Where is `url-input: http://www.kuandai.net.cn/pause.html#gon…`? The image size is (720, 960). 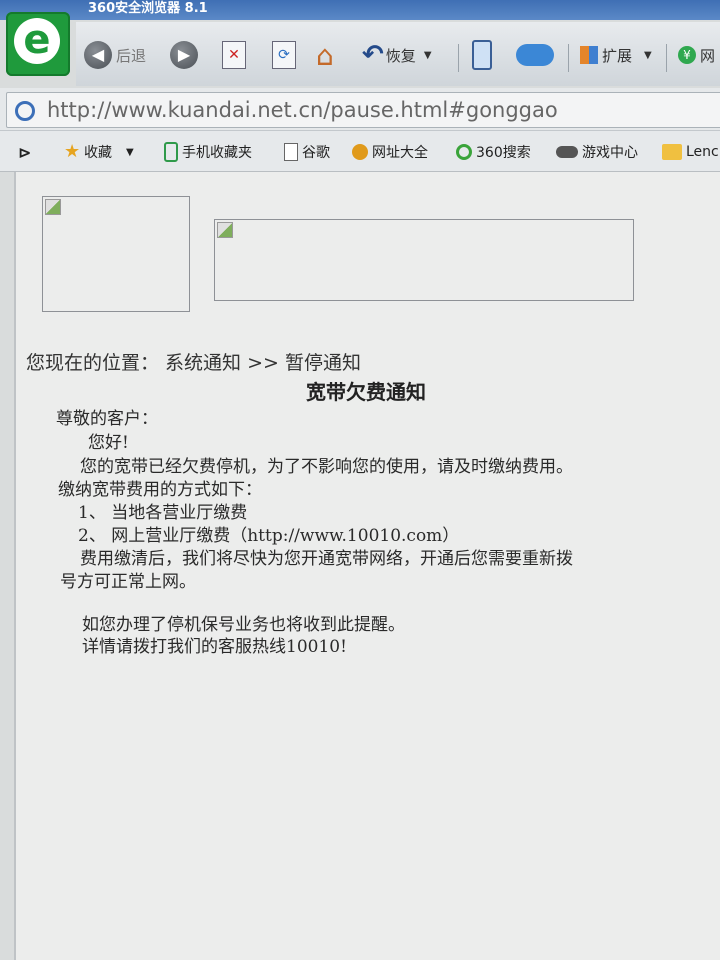
url-input: http://www.kuandai.net.cn/pause.html#gon… is located at coordinates (363, 110).